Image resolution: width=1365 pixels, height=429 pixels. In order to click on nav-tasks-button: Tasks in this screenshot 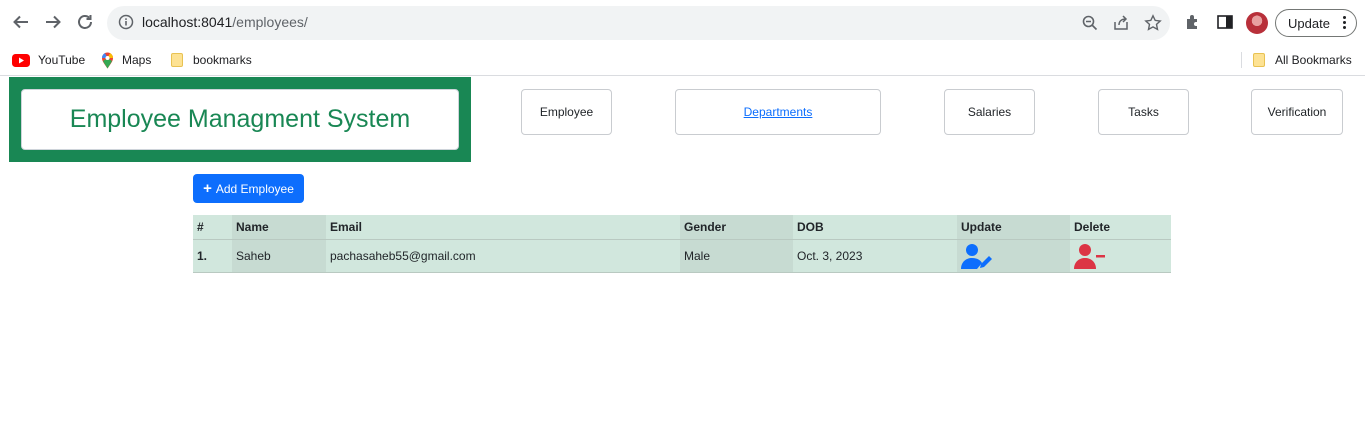, I will do `click(1143, 112)`.